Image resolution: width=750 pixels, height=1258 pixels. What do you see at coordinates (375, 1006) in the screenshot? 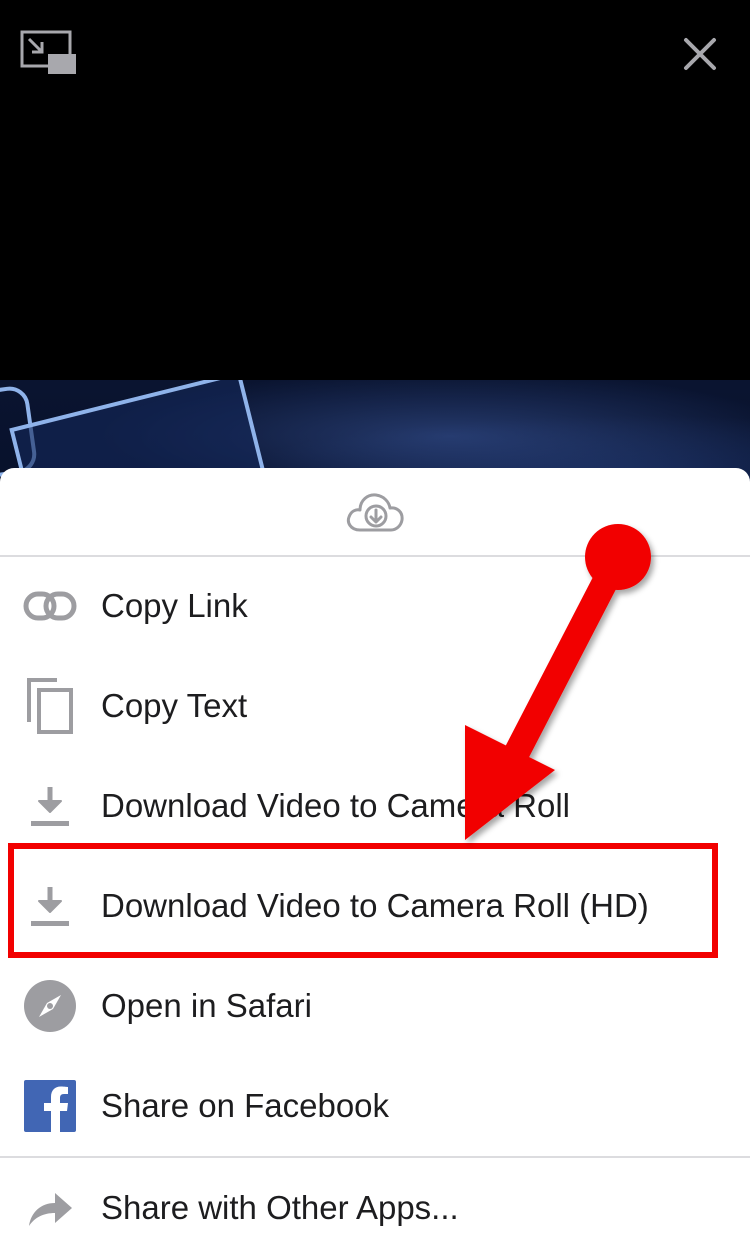
I see `menu-item-open-in-safari: Open in Safari` at bounding box center [375, 1006].